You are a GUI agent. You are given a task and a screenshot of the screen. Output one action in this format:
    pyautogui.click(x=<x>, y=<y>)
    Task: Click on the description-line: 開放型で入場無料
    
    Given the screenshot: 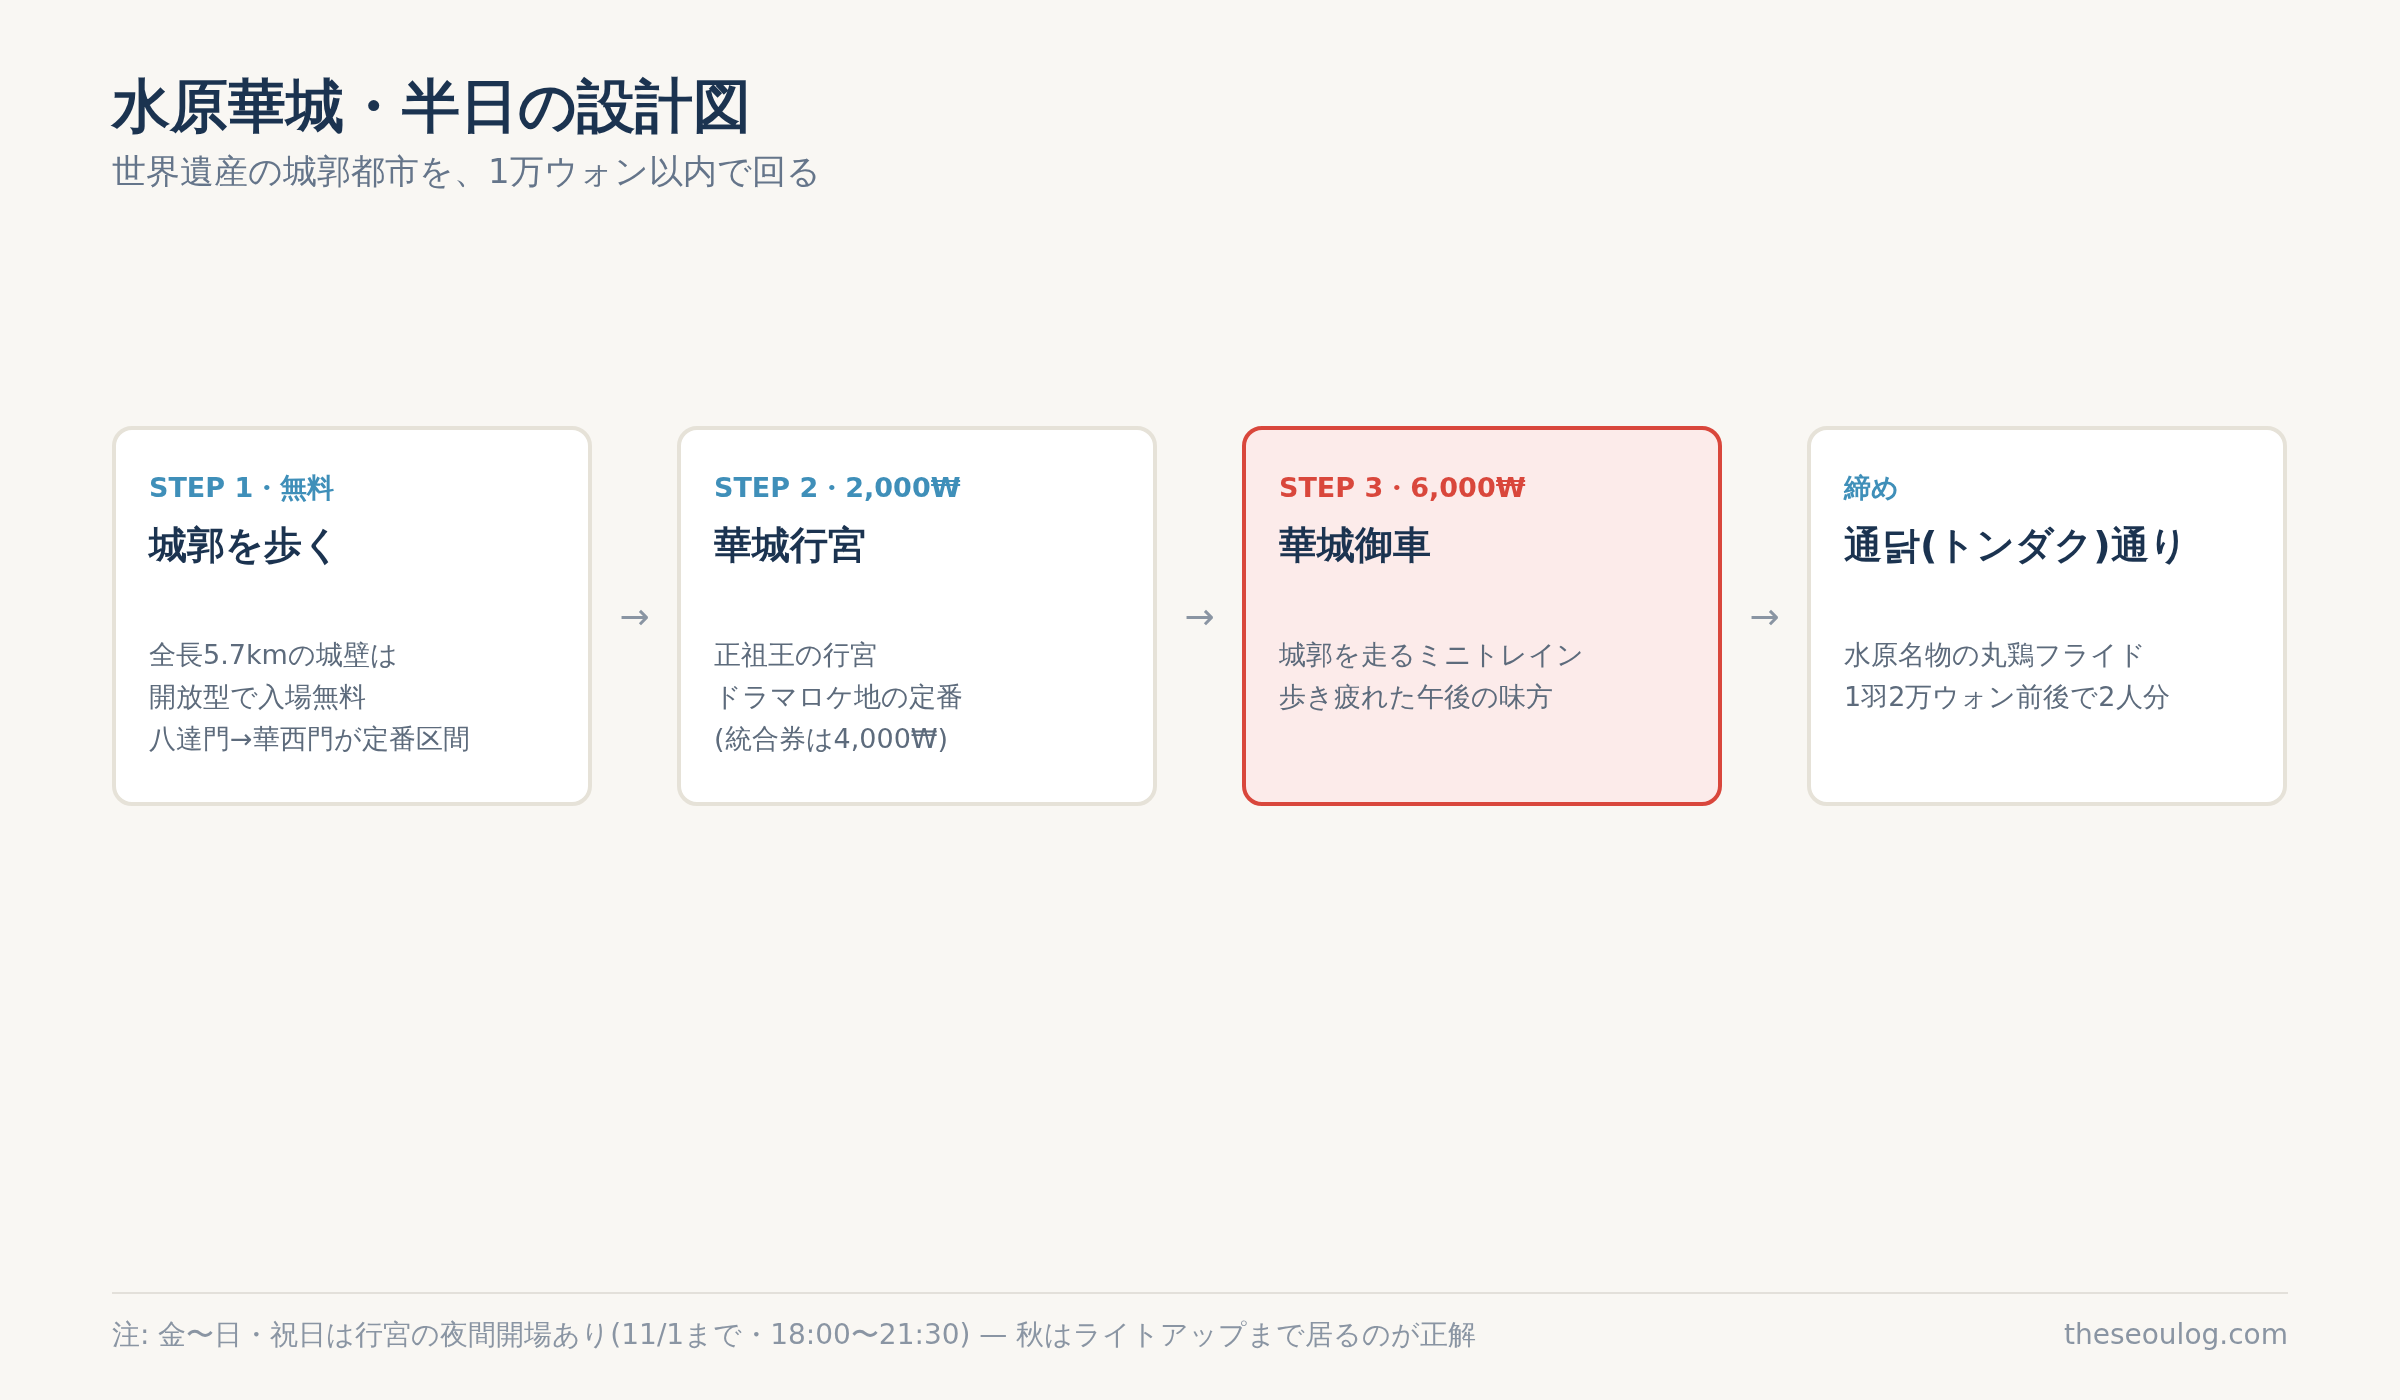 What is the action you would take?
    pyautogui.click(x=257, y=697)
    